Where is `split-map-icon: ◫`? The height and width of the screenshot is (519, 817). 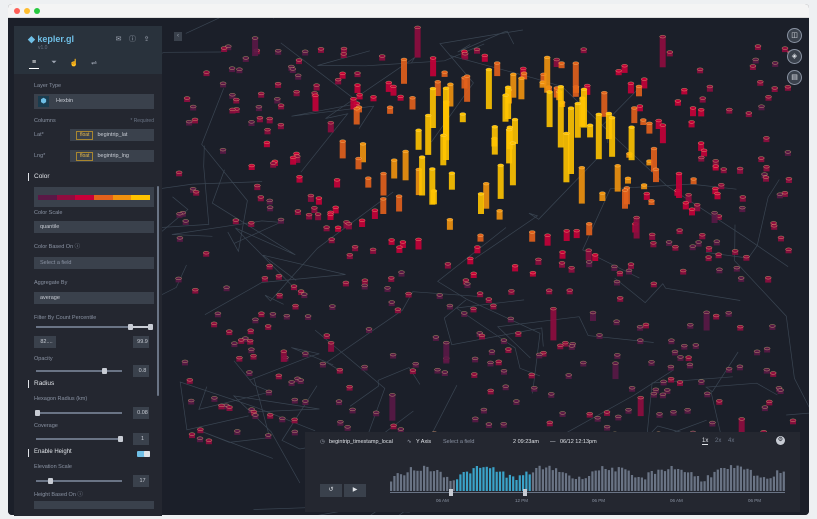 split-map-icon: ◫ is located at coordinates (794, 35).